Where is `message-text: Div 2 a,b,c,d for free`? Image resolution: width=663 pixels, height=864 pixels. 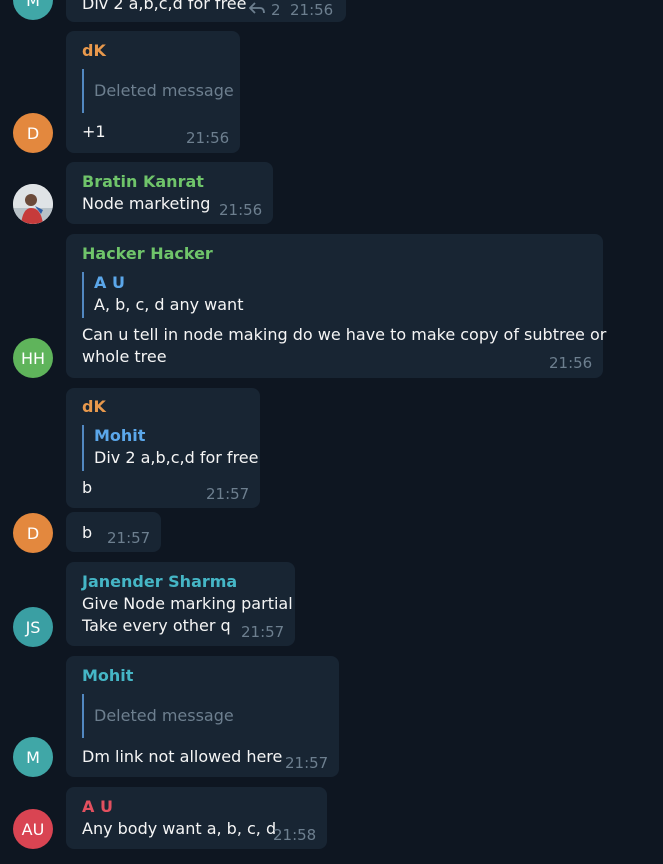 message-text: Div 2 a,b,c,d for free is located at coordinates (164, 6).